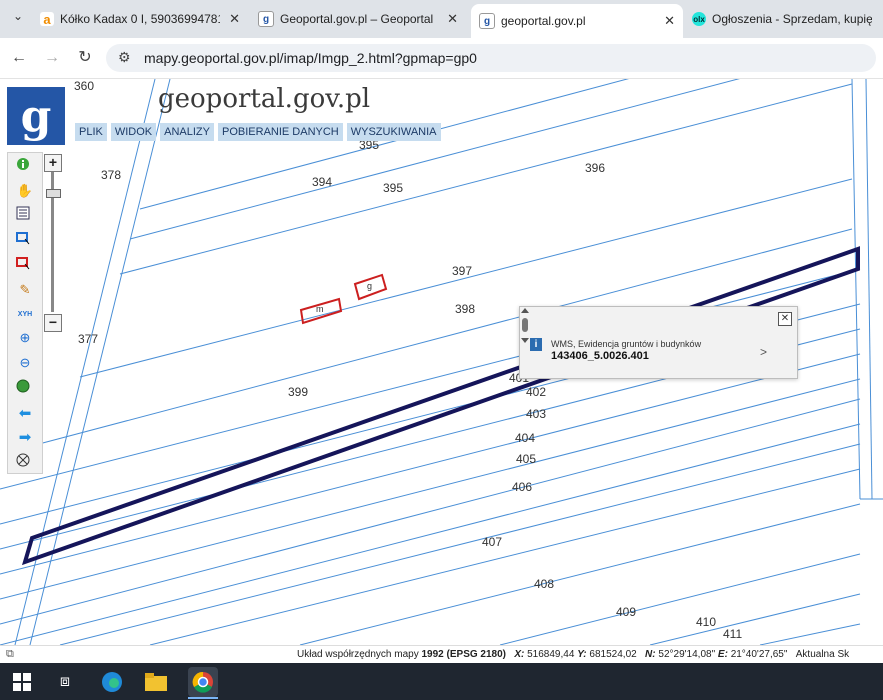 This screenshot has width=883, height=700. Describe the element at coordinates (358, 19) in the screenshot. I see `tab-title: Geoportal.gov.pl – Geoportal Infr` at that location.